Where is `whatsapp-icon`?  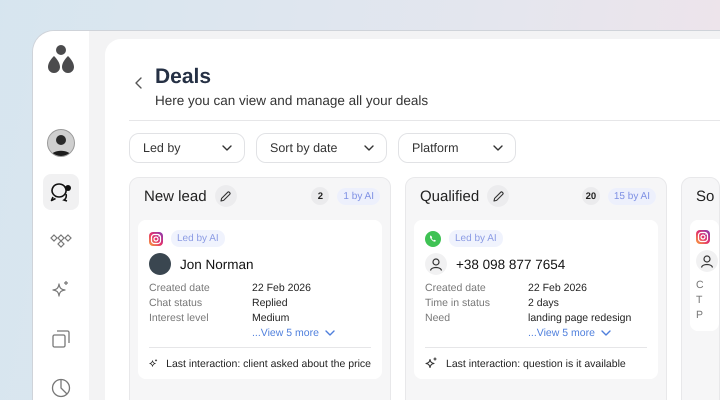 whatsapp-icon is located at coordinates (433, 238).